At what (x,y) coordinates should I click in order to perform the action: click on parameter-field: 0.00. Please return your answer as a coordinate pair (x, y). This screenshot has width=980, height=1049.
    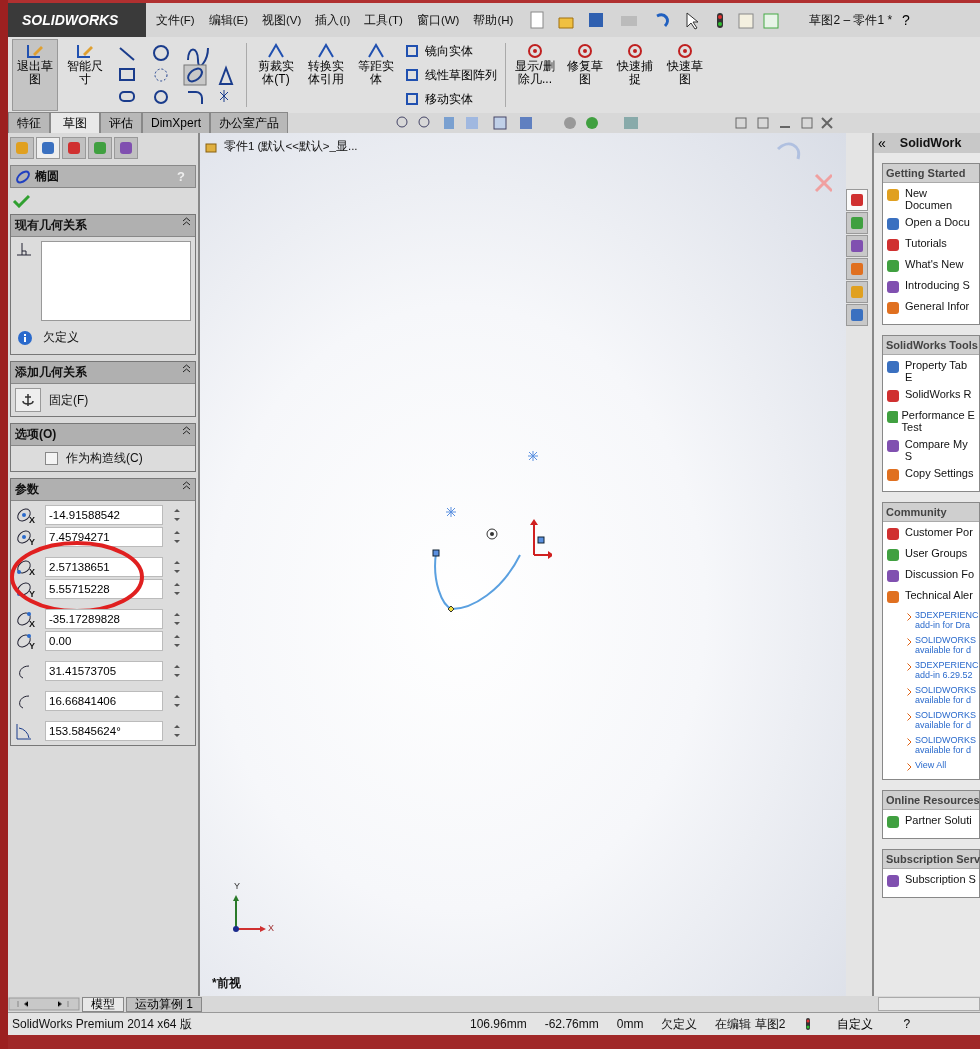
    Looking at the image, I should click on (104, 641).